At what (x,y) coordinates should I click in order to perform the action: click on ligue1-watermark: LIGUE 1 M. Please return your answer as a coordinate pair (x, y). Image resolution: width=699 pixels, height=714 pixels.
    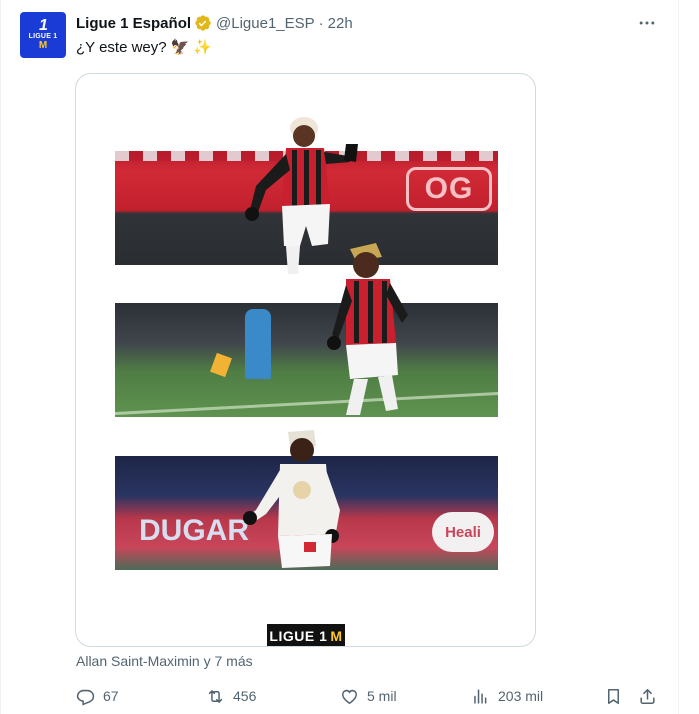
    Looking at the image, I should click on (306, 635).